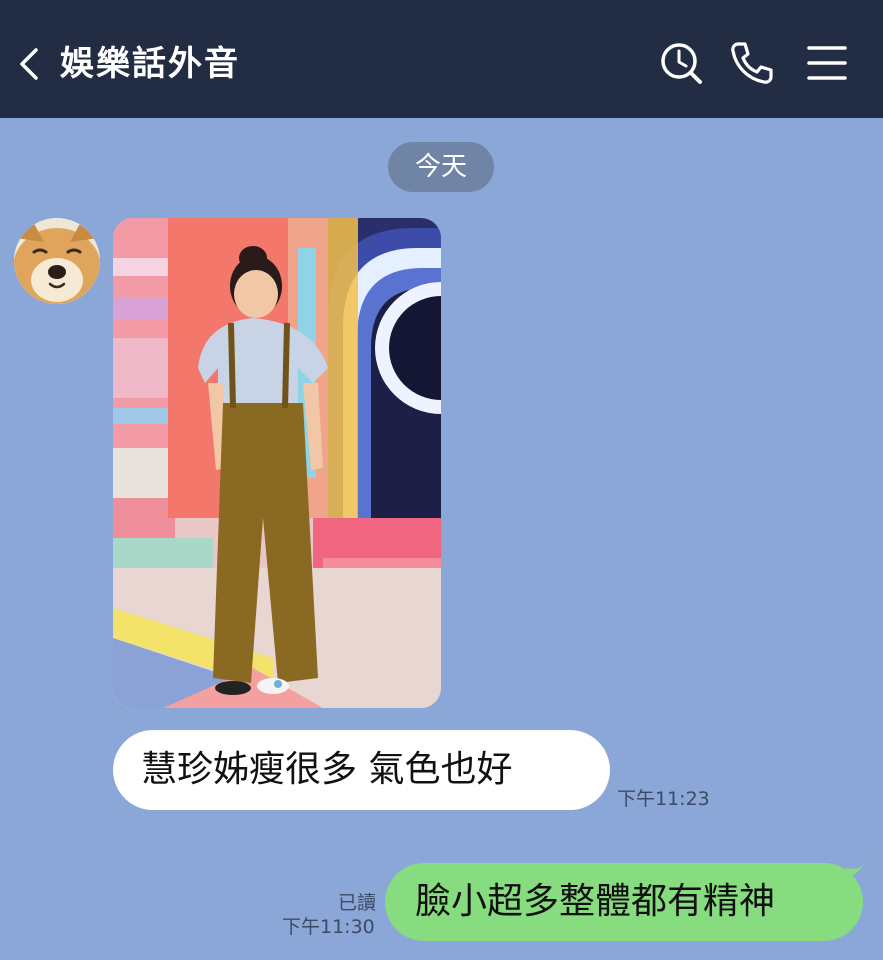 This screenshot has width=883, height=960. Describe the element at coordinates (751, 63) in the screenshot. I see `phone-icon` at that location.